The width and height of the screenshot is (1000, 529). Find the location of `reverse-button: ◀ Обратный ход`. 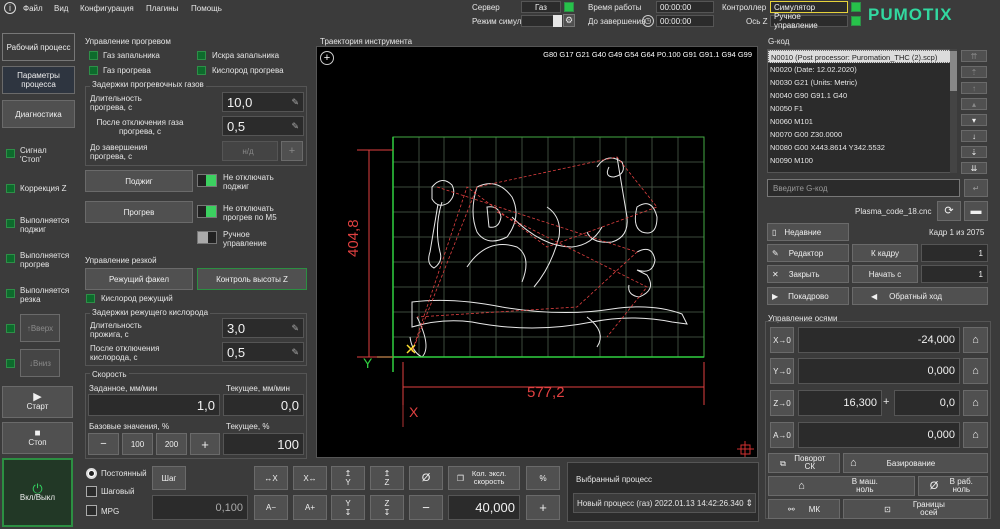

reverse-button: ◀ Обратный ход is located at coordinates (920, 296).